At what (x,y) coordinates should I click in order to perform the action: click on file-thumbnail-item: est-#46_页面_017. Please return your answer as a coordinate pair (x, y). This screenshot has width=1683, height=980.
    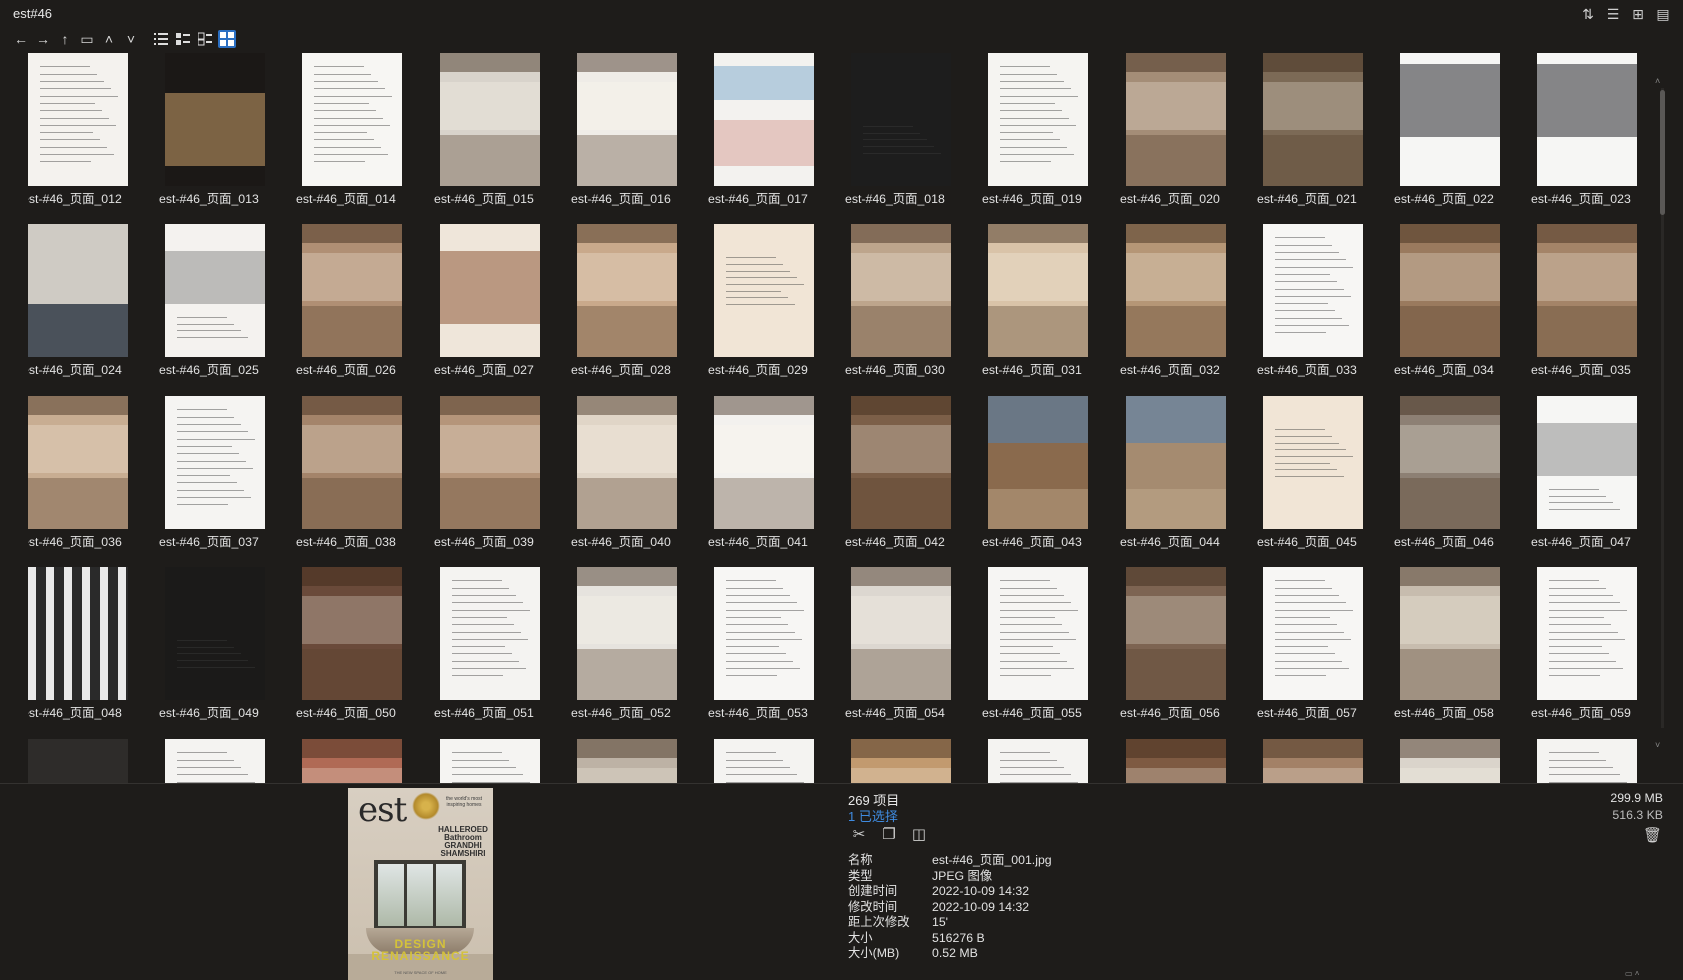
    Looking at the image, I should click on (761, 133).